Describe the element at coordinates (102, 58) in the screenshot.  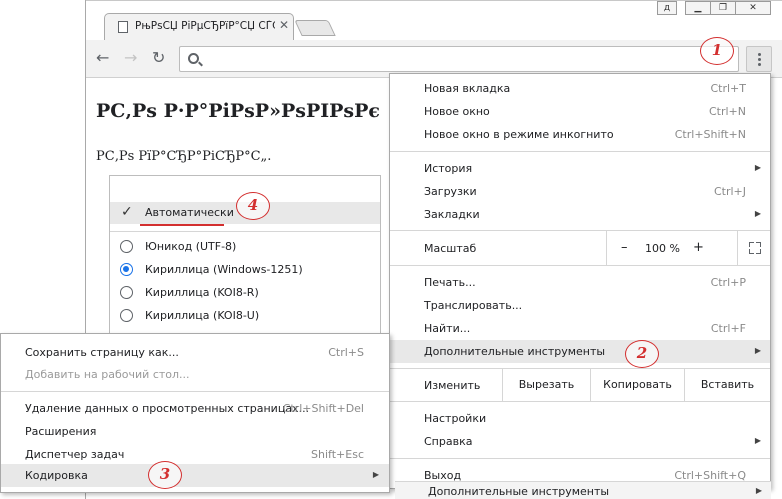
I see `back-arrow-icon: ←` at that location.